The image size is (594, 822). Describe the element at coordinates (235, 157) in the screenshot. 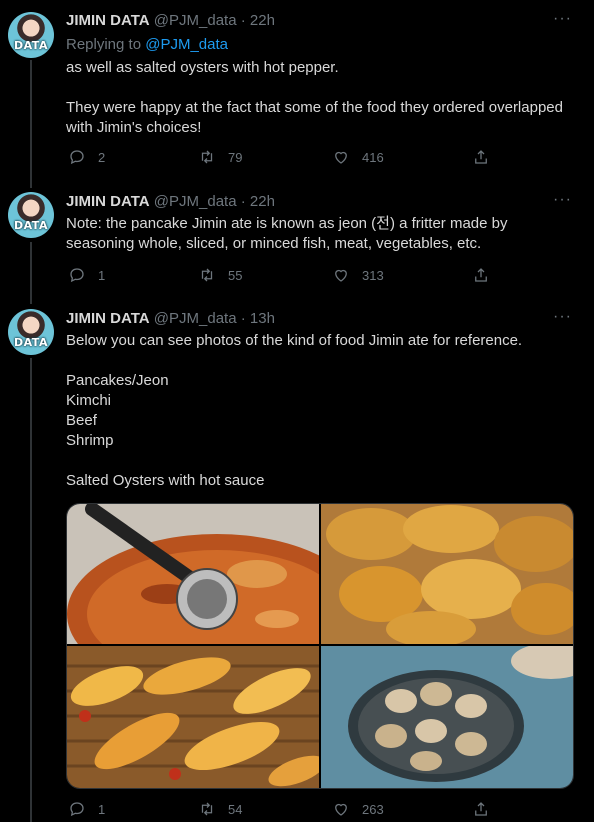

I see `retweet-count: 79` at that location.